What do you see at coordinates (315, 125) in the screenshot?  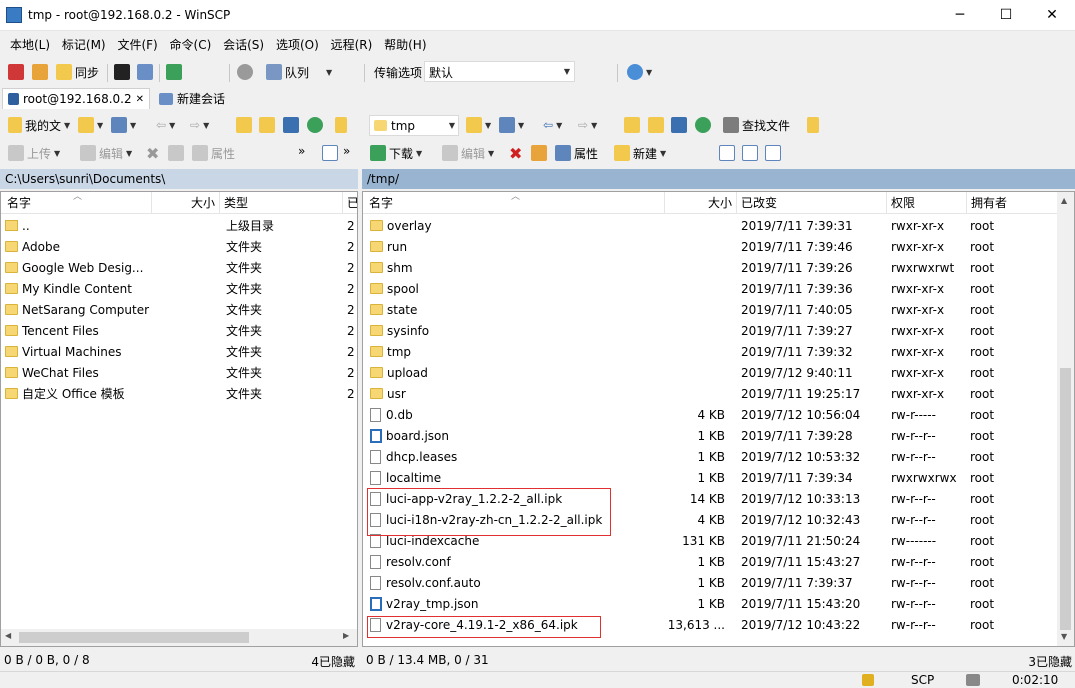 I see `left-refresh-button` at bounding box center [315, 125].